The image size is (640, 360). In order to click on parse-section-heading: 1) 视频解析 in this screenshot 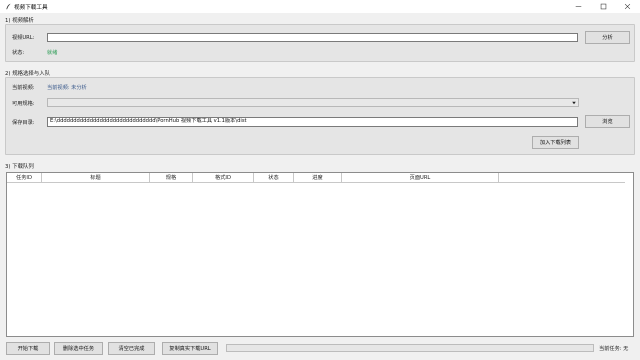, I will do `click(19, 21)`.